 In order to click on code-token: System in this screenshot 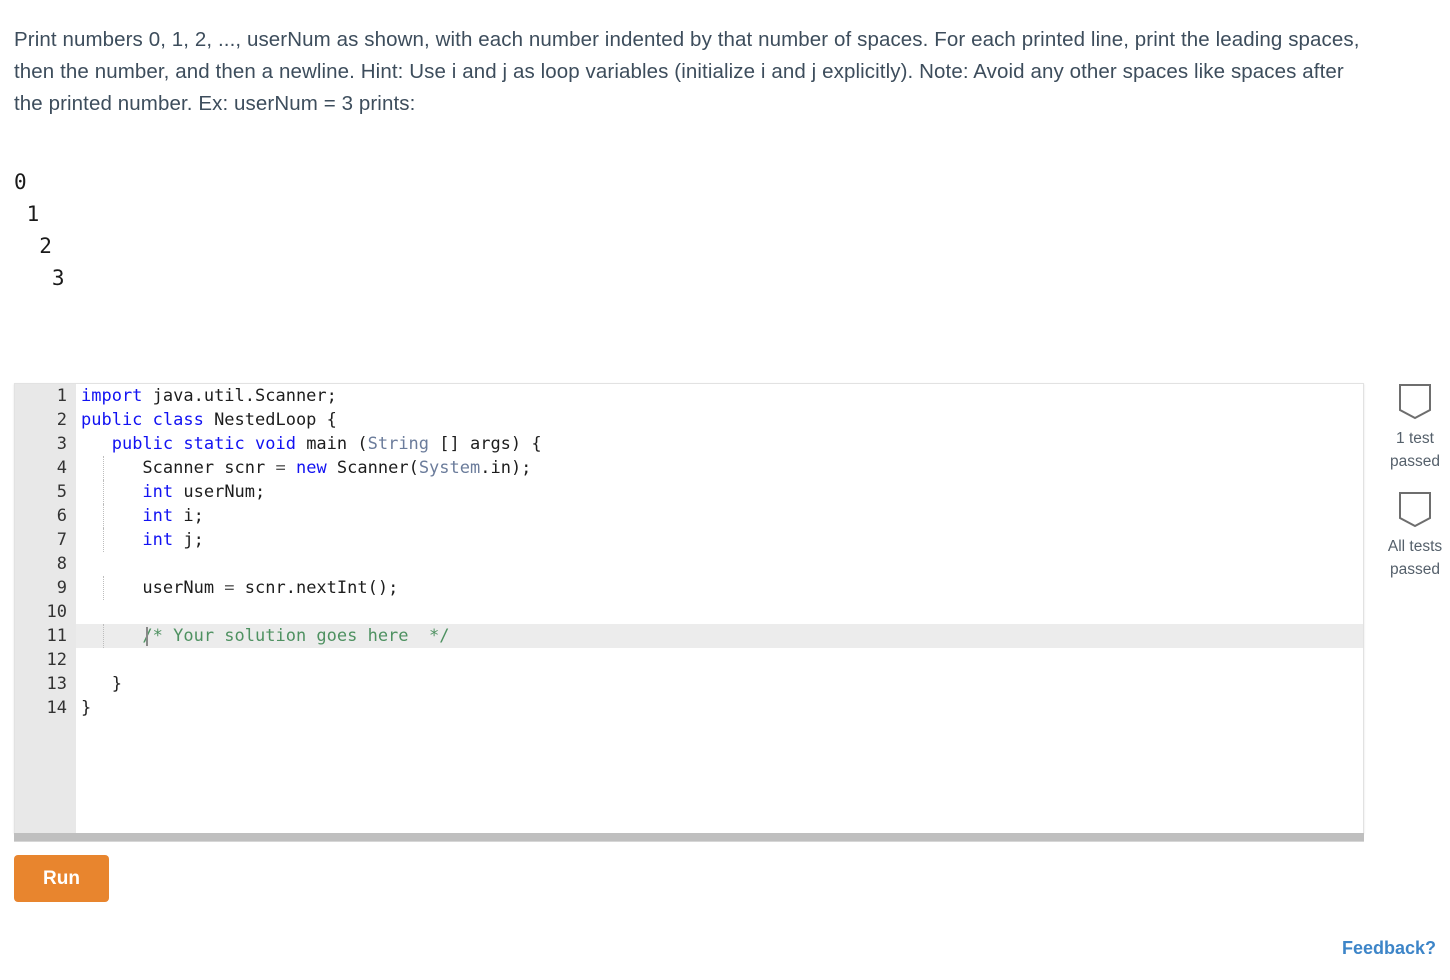, I will do `click(449, 468)`.